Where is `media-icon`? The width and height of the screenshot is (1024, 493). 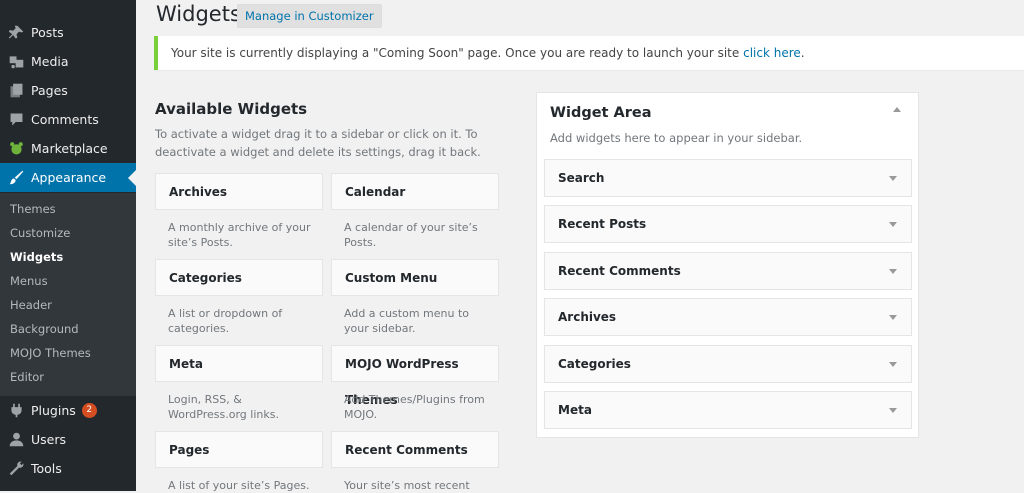 media-icon is located at coordinates (16, 62).